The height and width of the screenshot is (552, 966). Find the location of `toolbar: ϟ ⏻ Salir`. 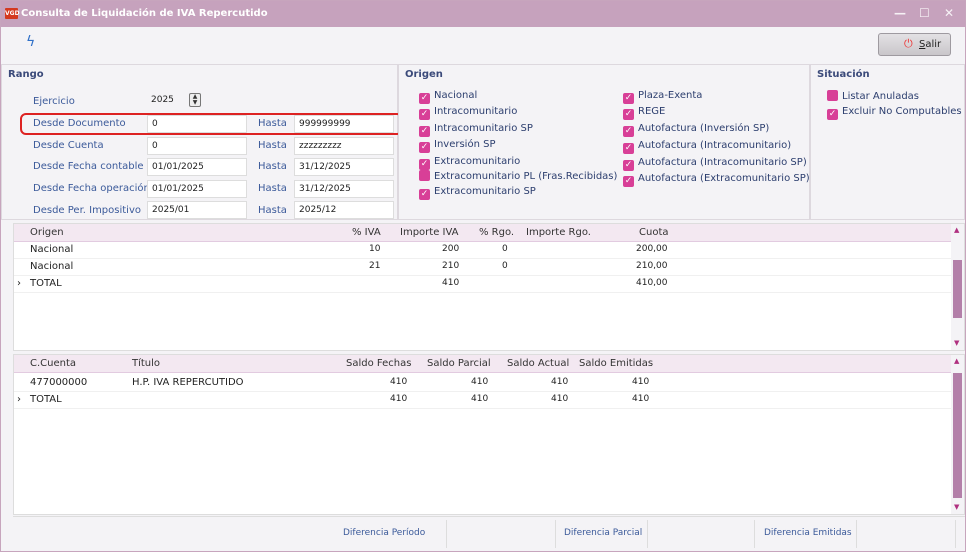

toolbar: ϟ ⏻ Salir is located at coordinates (483, 45).